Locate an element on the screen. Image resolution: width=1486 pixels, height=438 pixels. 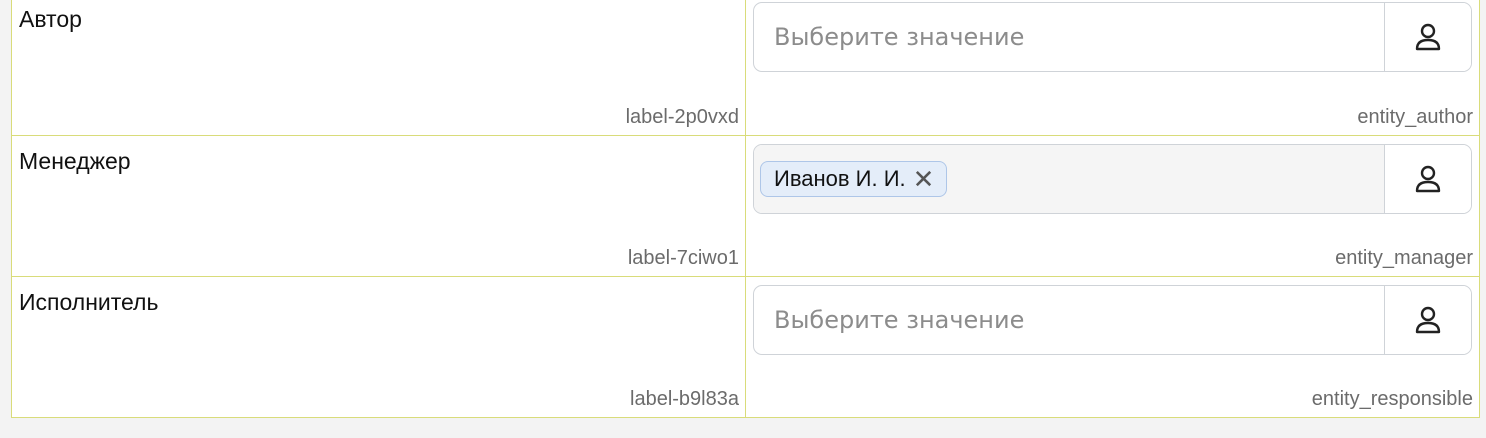
label-id-manager: label-7ciwo1 is located at coordinates (683, 258).